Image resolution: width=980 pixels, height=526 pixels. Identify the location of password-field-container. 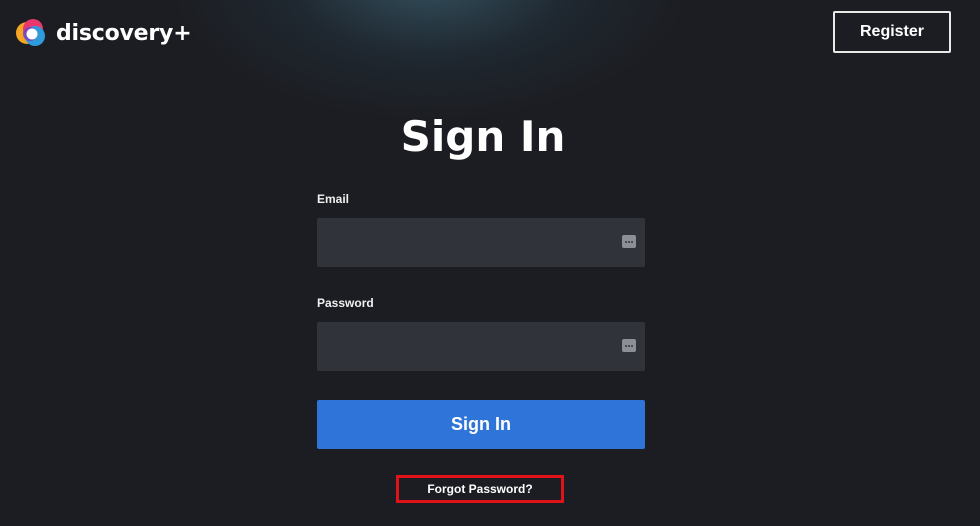
(481, 346).